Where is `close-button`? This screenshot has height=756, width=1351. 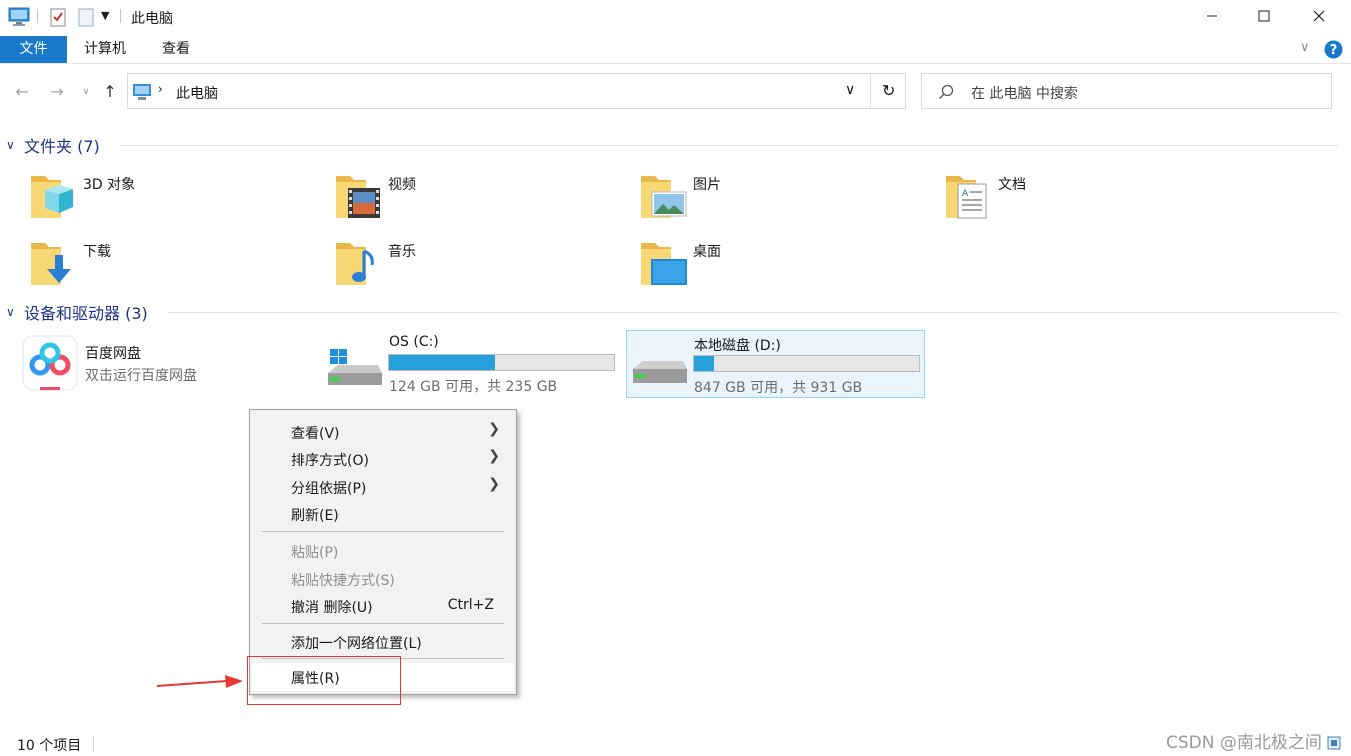
close-button is located at coordinates (1319, 16).